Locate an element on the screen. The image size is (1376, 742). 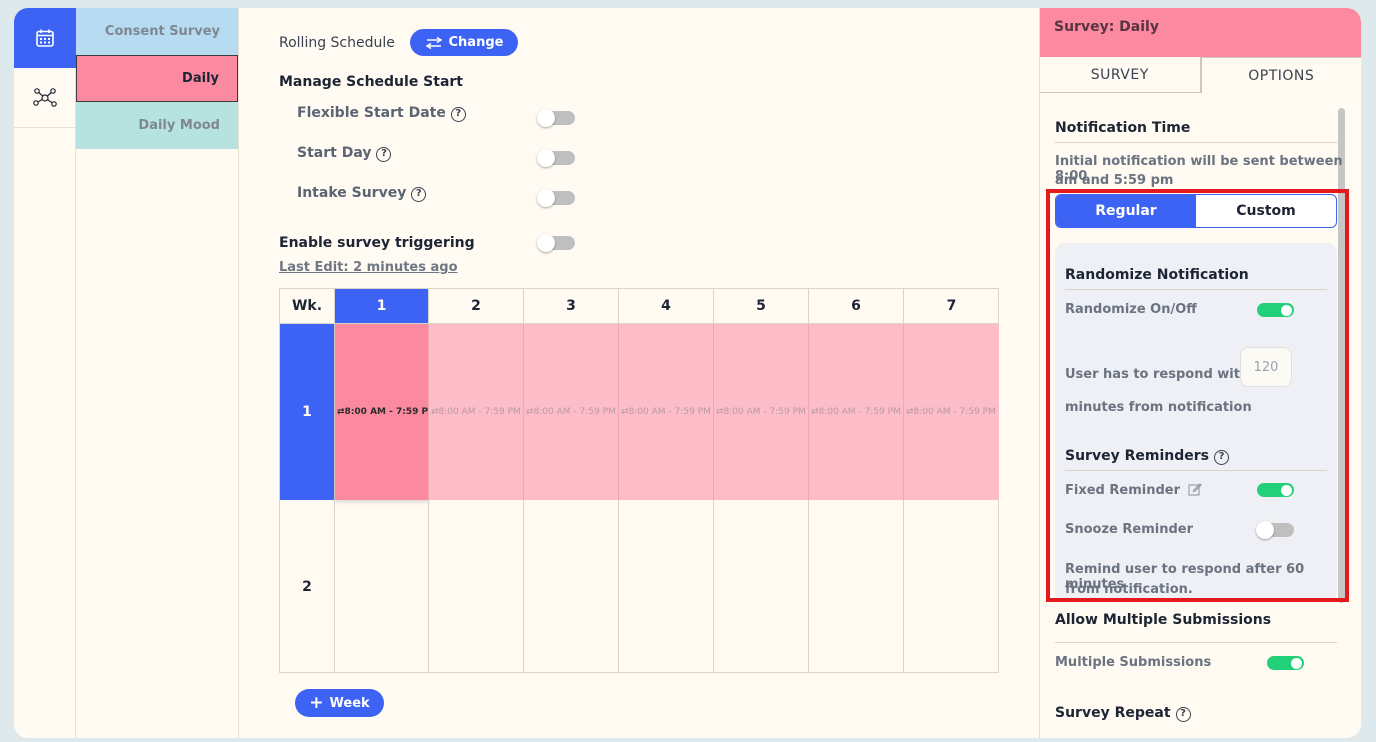
start-day-text: Start Day is located at coordinates (334, 153).